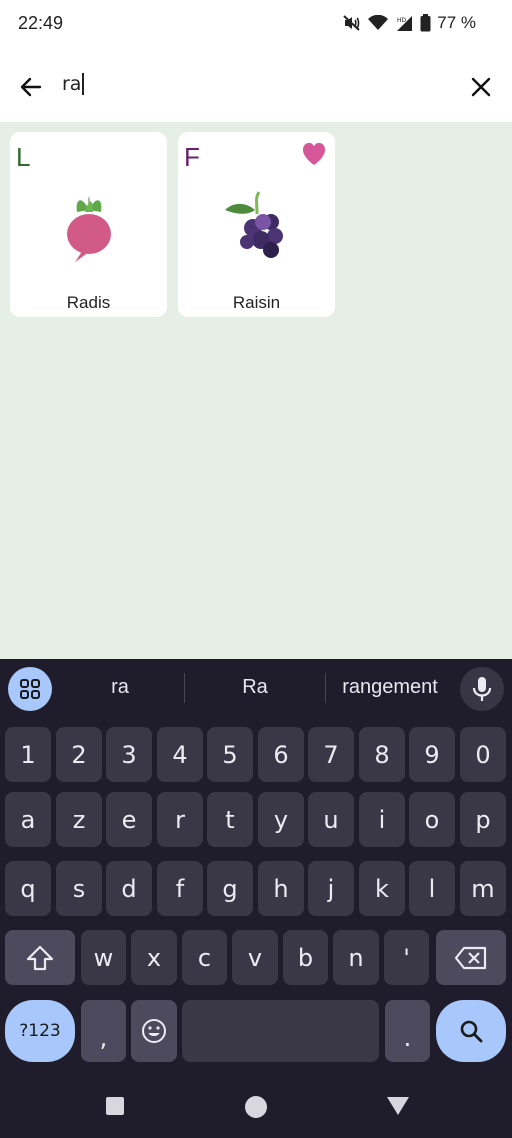 The height and width of the screenshot is (1138, 512). I want to click on key-d: d, so click(129, 888).